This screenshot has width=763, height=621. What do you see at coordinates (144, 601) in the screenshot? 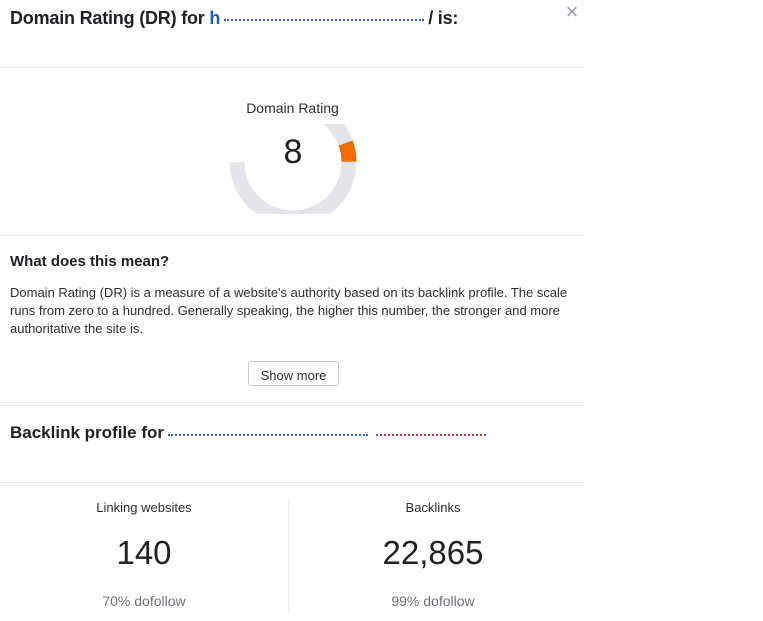
I see `linking-websites-dofollow: 70% dofollow` at bounding box center [144, 601].